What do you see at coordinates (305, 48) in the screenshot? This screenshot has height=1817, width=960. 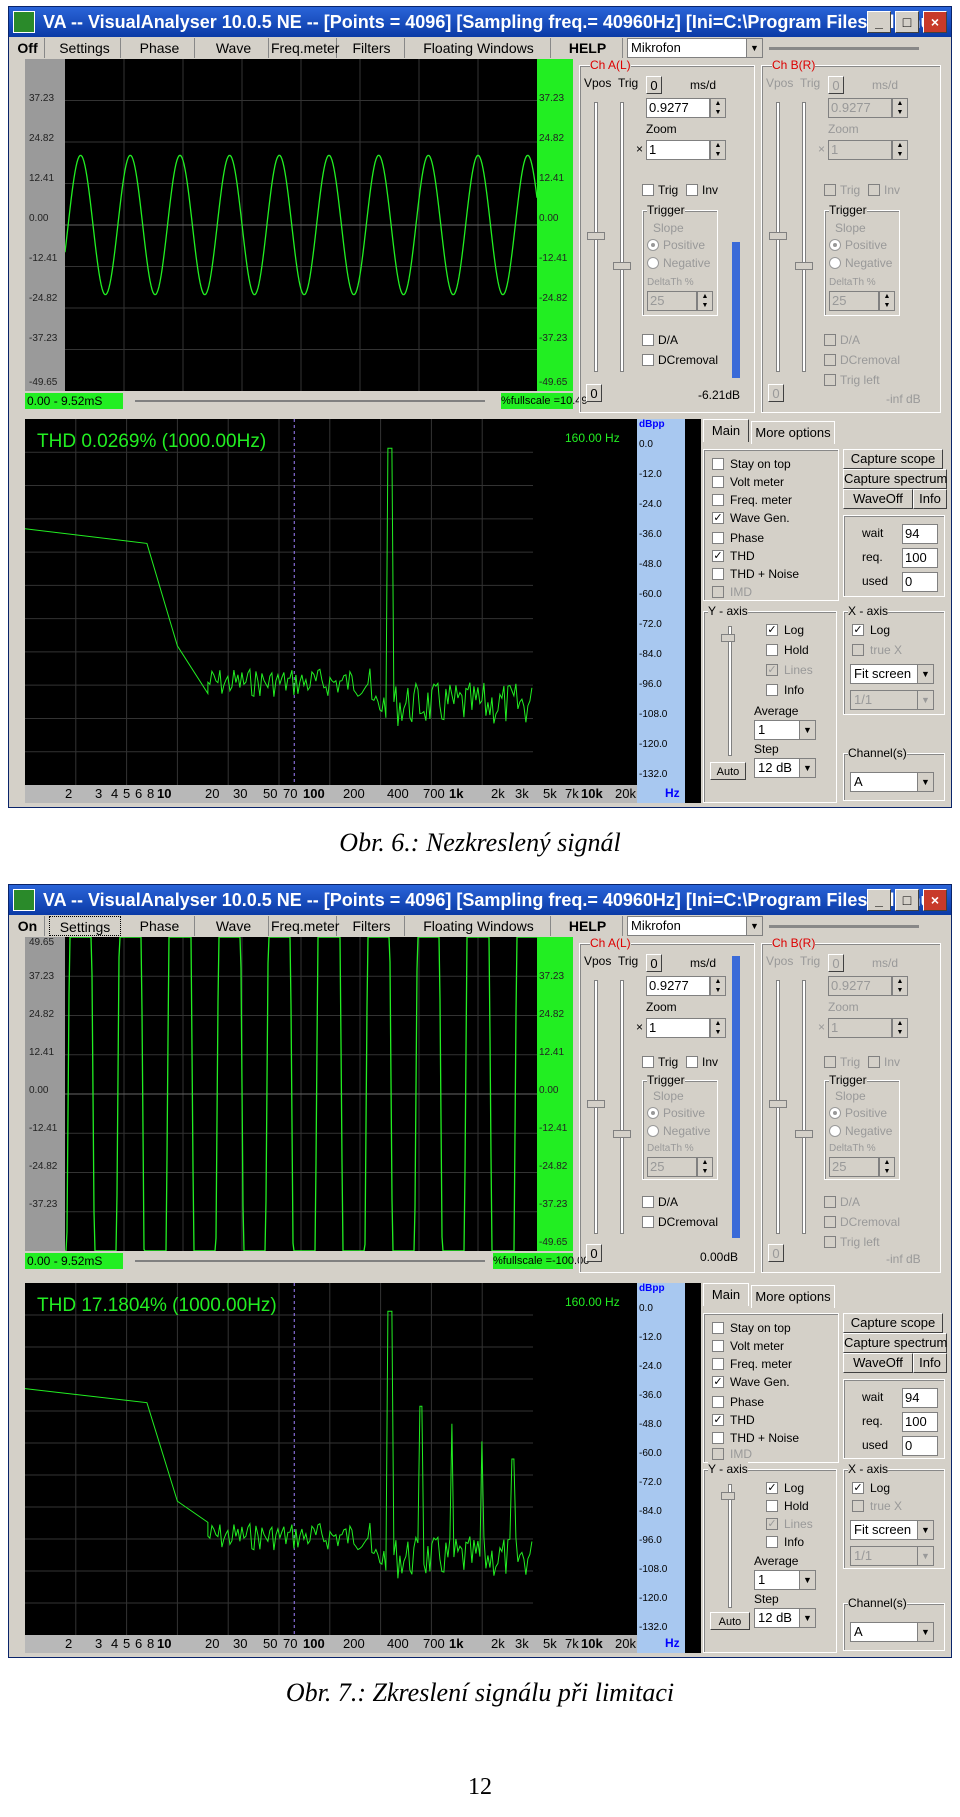 I see `menu-freq-meter: Freq.meter` at bounding box center [305, 48].